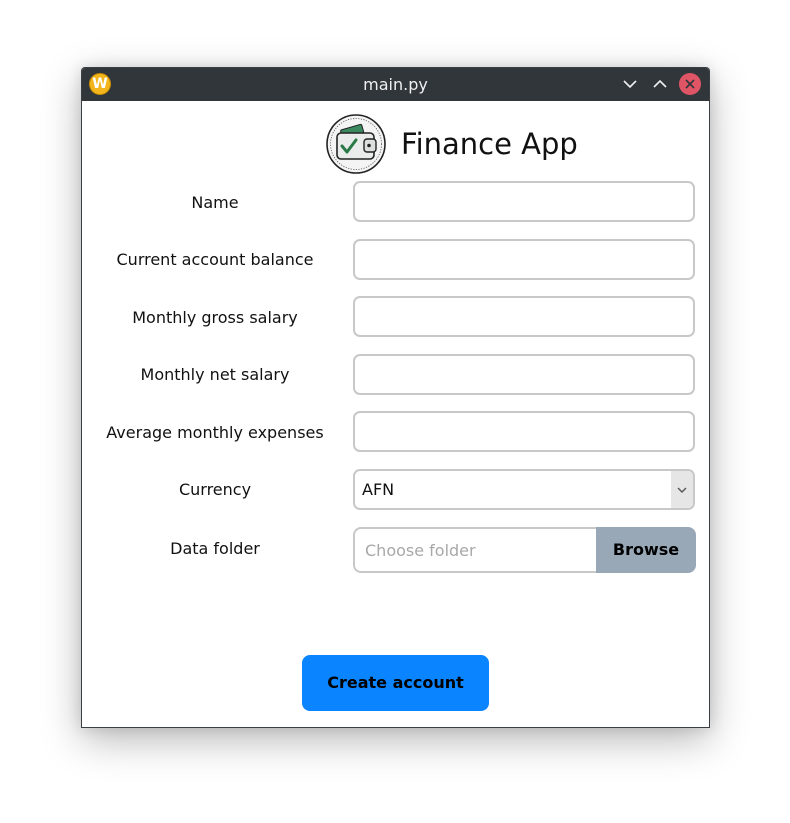 The image size is (790, 823). I want to click on net-salary-label: Monthly net salary, so click(215, 374).